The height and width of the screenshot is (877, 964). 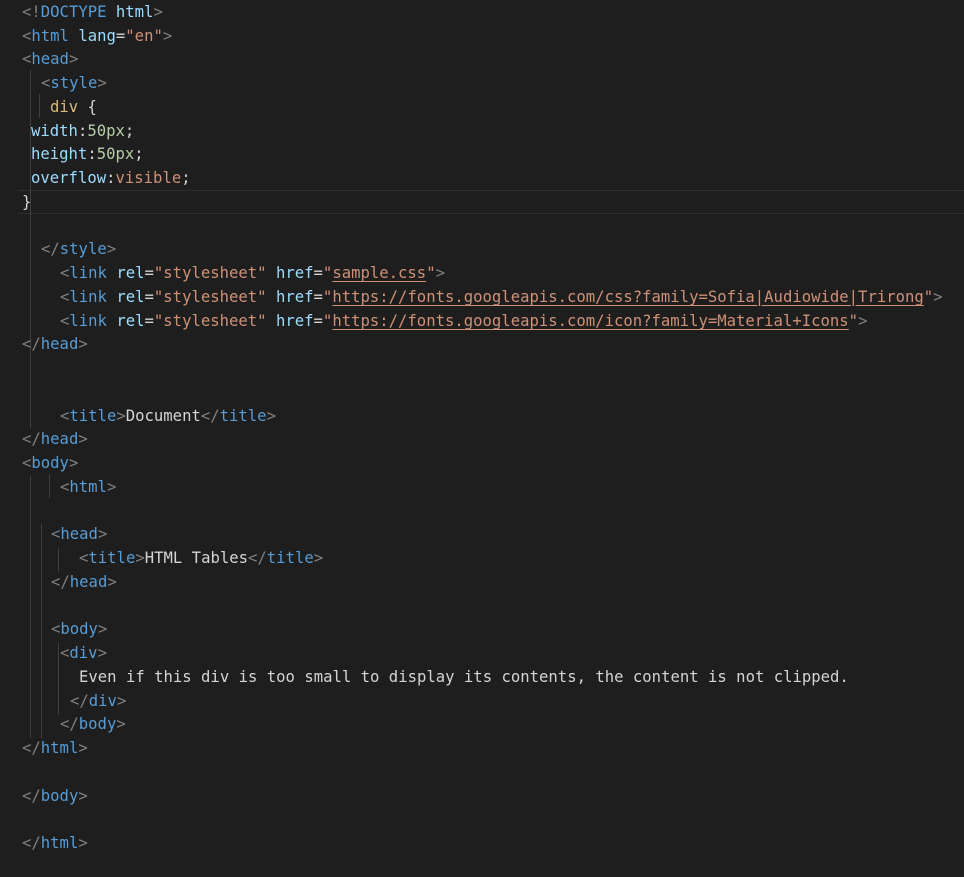 I want to click on code-line: <style>, so click(x=74, y=83).